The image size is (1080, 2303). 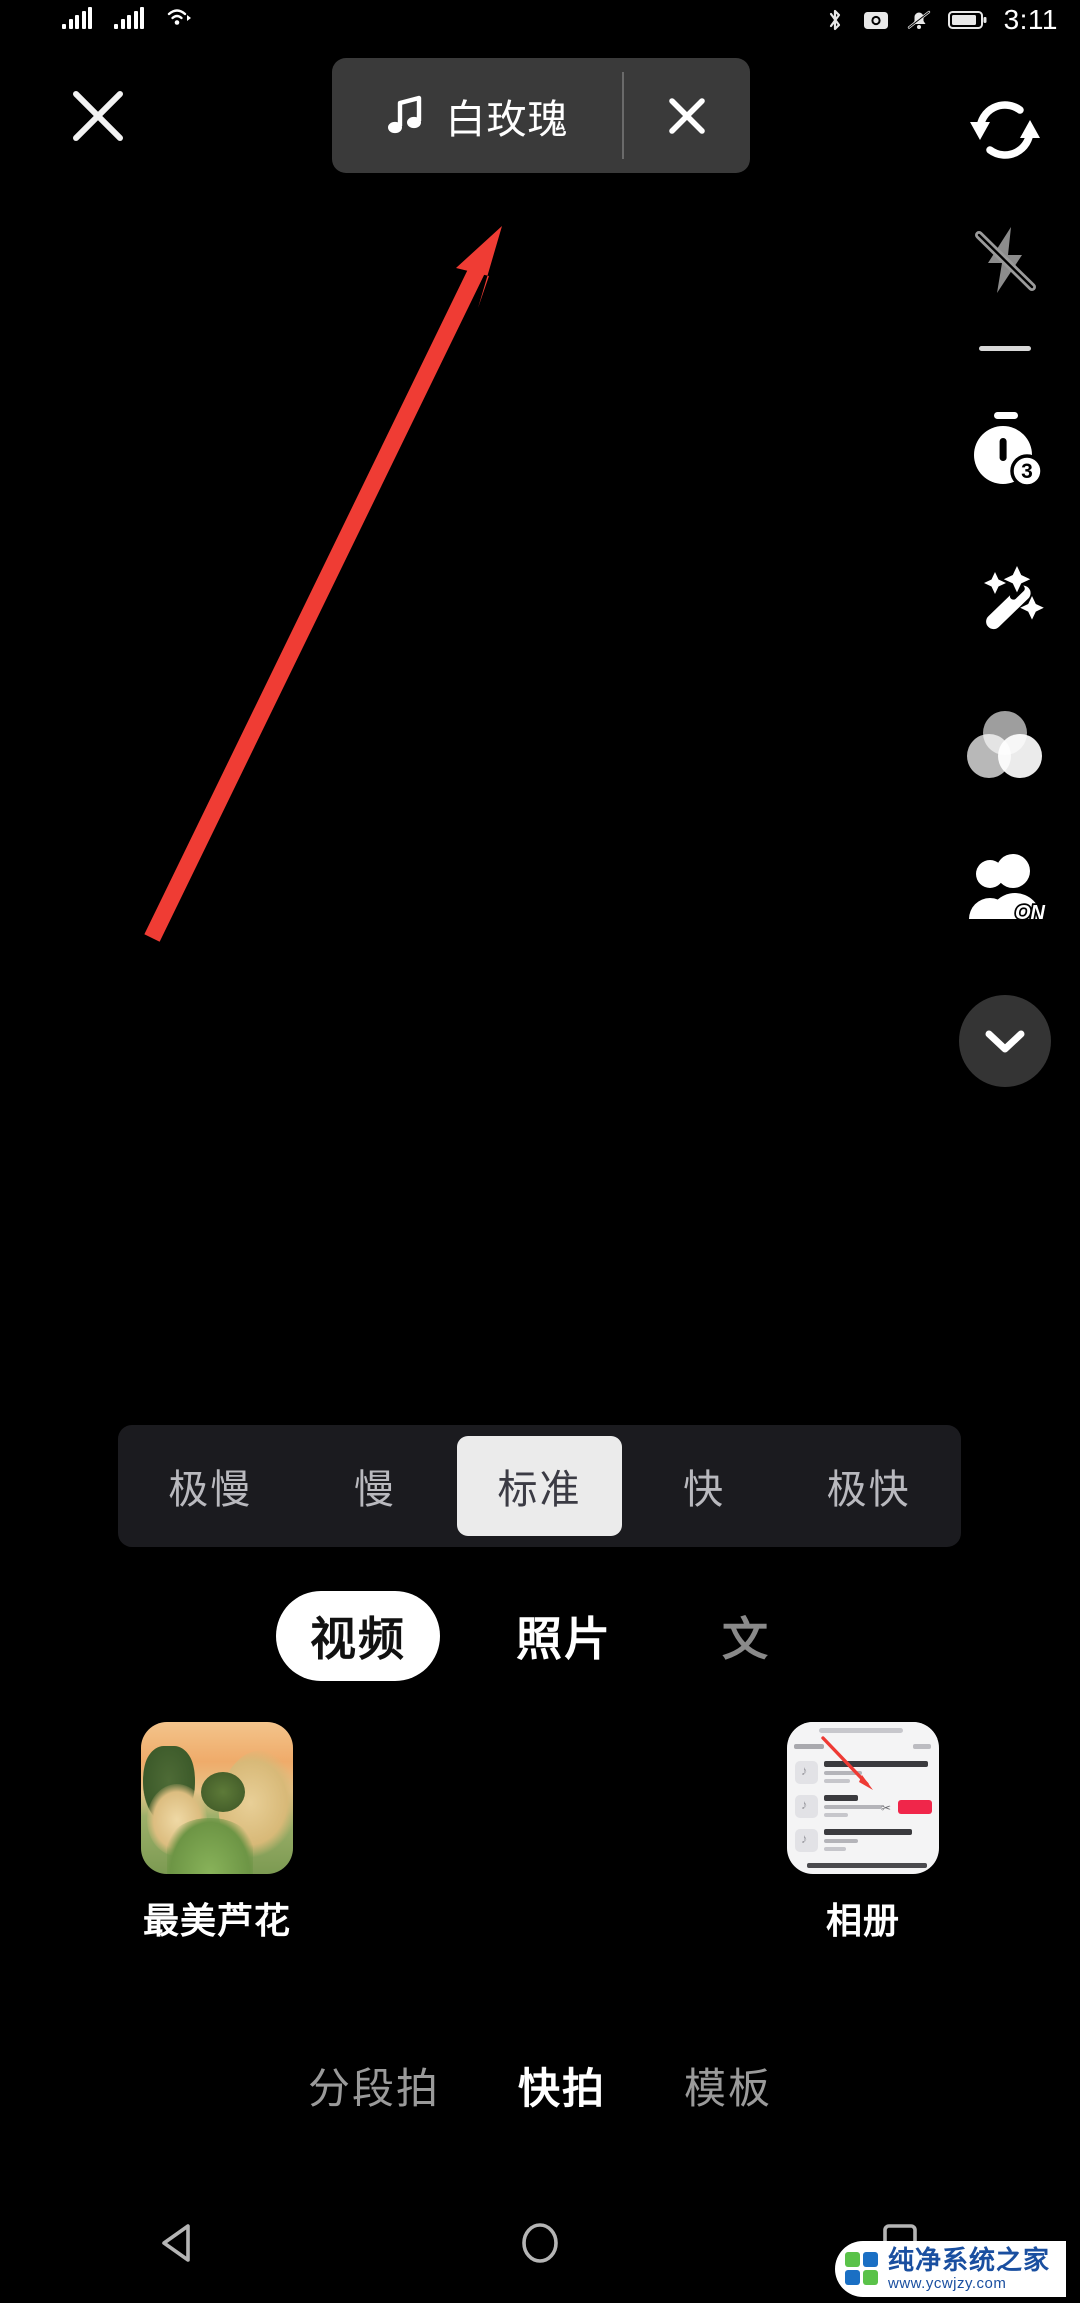 I want to click on watermark-text: 纯净系统之家 www.ycwjzy.com, so click(x=969, y=2269).